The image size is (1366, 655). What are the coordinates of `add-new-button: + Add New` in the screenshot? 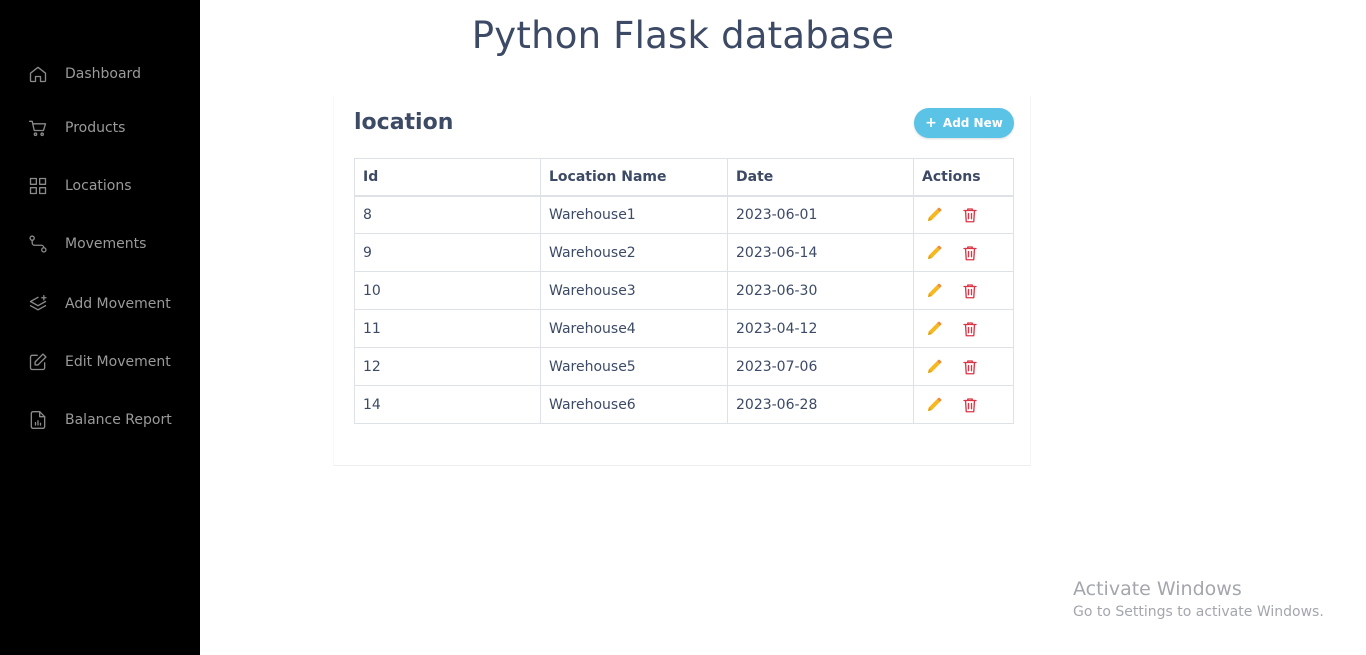 It's located at (964, 123).